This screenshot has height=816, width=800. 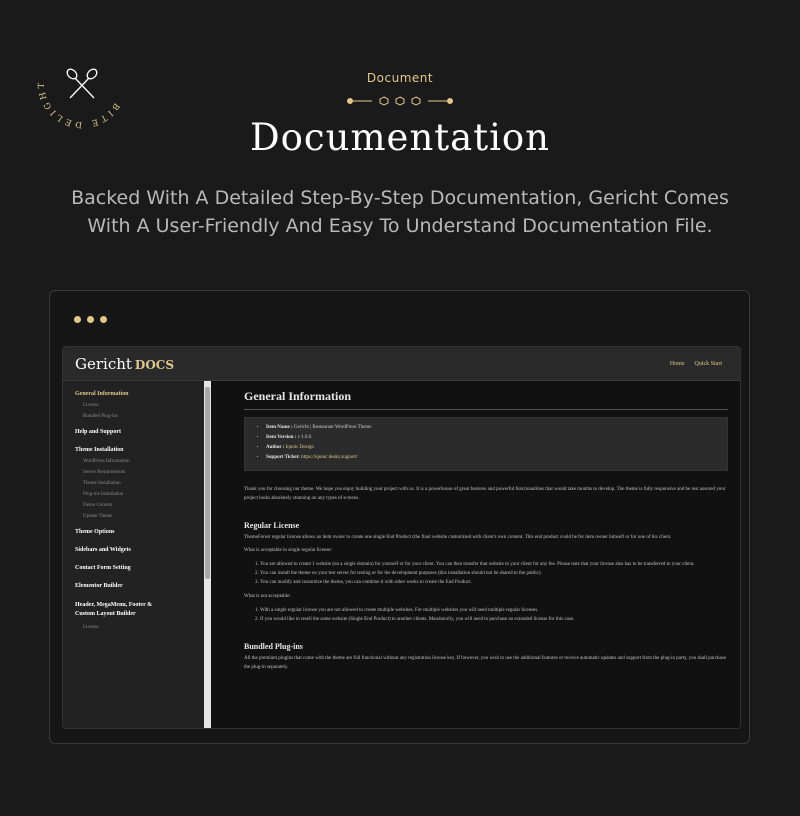 I want to click on window-controls, so click(x=90, y=319).